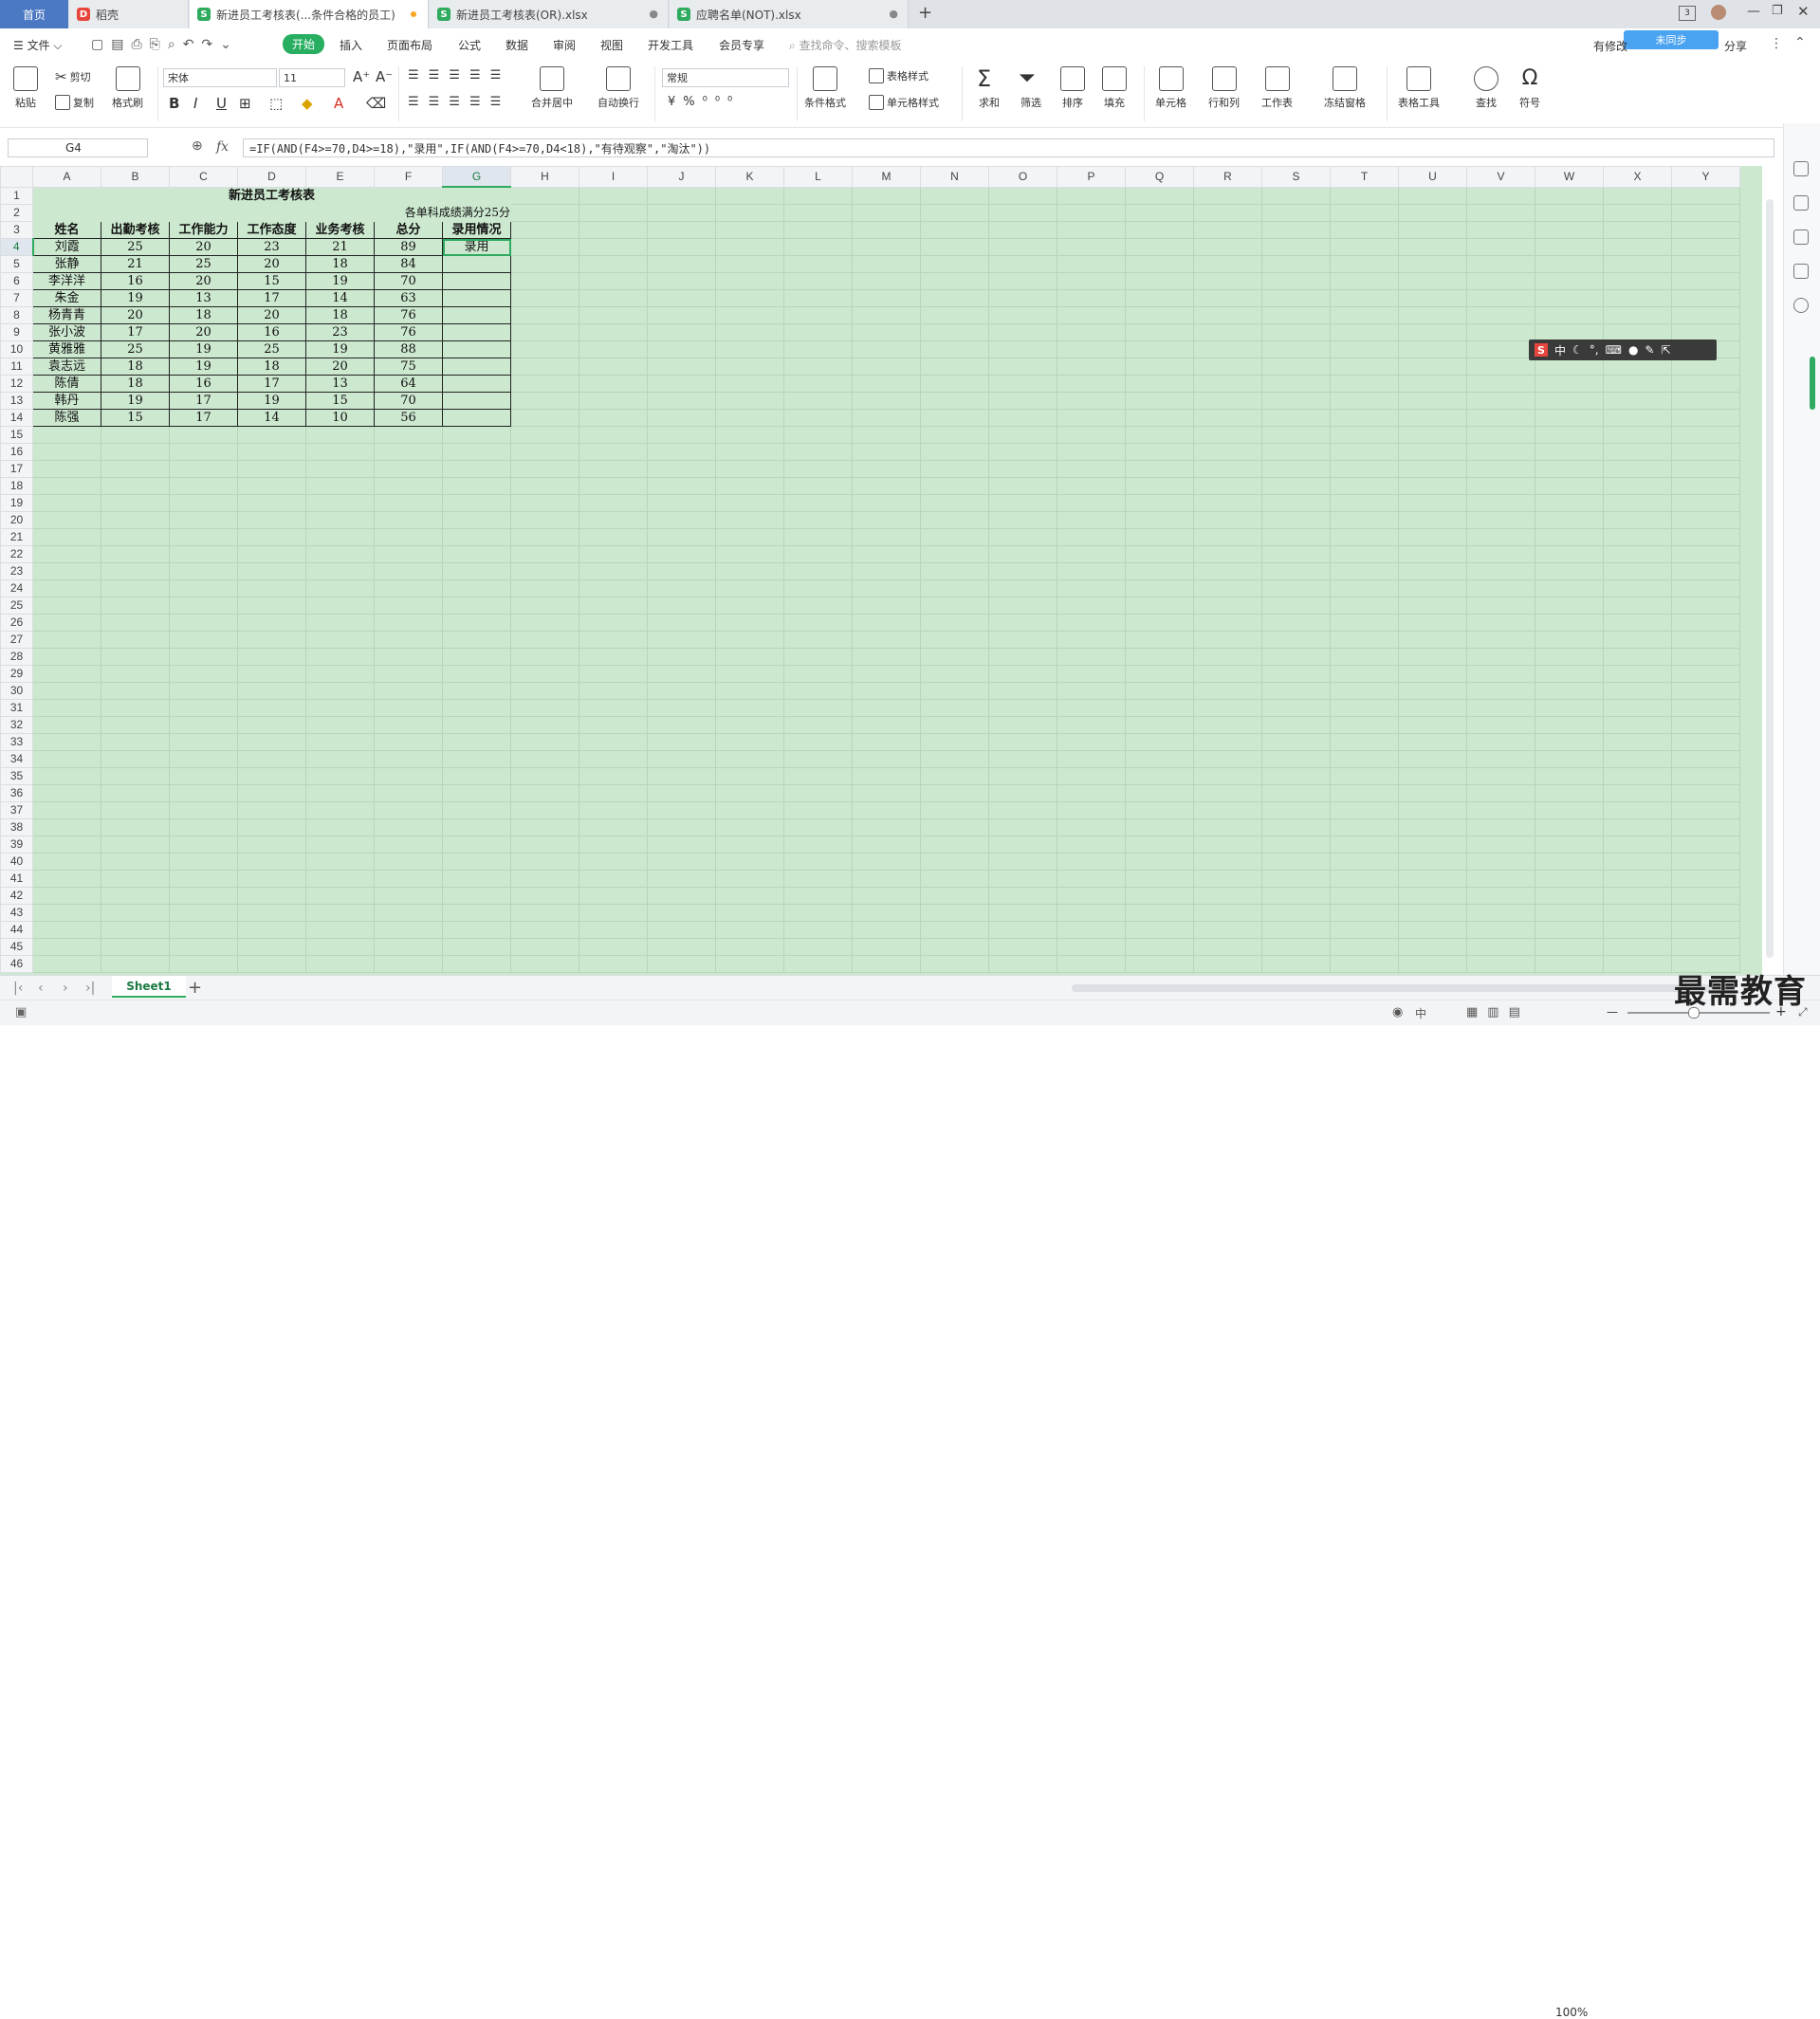  Describe the element at coordinates (653, 14) in the screenshot. I see `close-icon: ●` at that location.